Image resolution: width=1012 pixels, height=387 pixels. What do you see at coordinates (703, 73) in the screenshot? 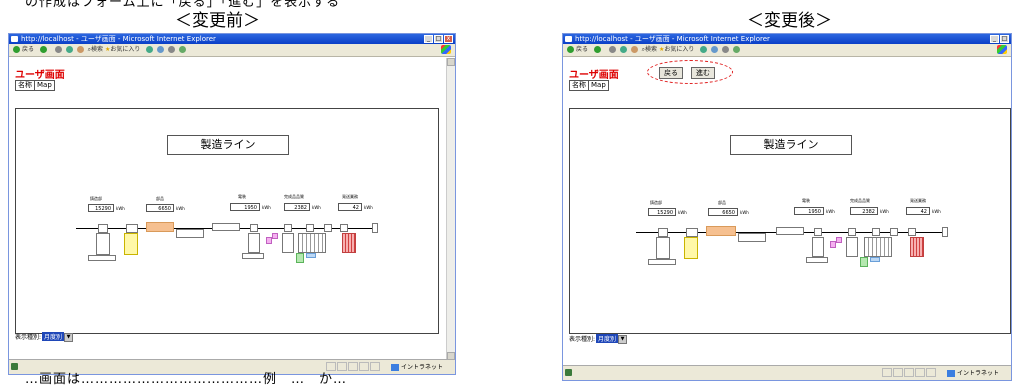
I see `forward-button: 進む` at bounding box center [703, 73].